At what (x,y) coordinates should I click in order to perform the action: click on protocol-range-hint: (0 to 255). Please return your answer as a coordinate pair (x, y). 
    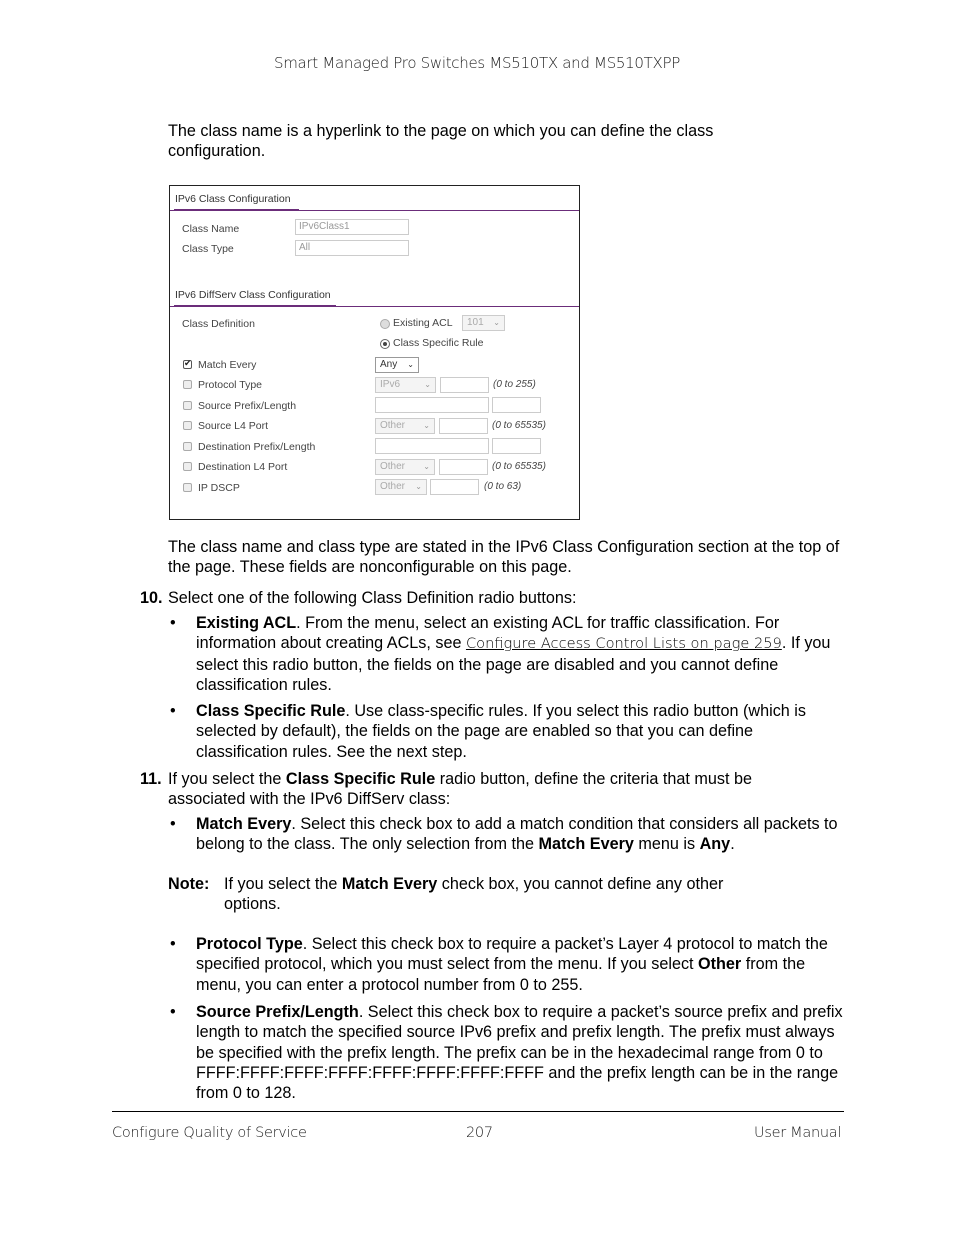
    Looking at the image, I should click on (514, 384).